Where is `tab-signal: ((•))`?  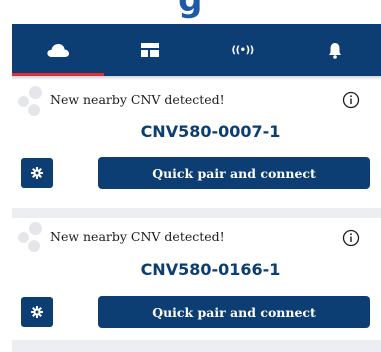
tab-signal: ((•)) is located at coordinates (243, 50).